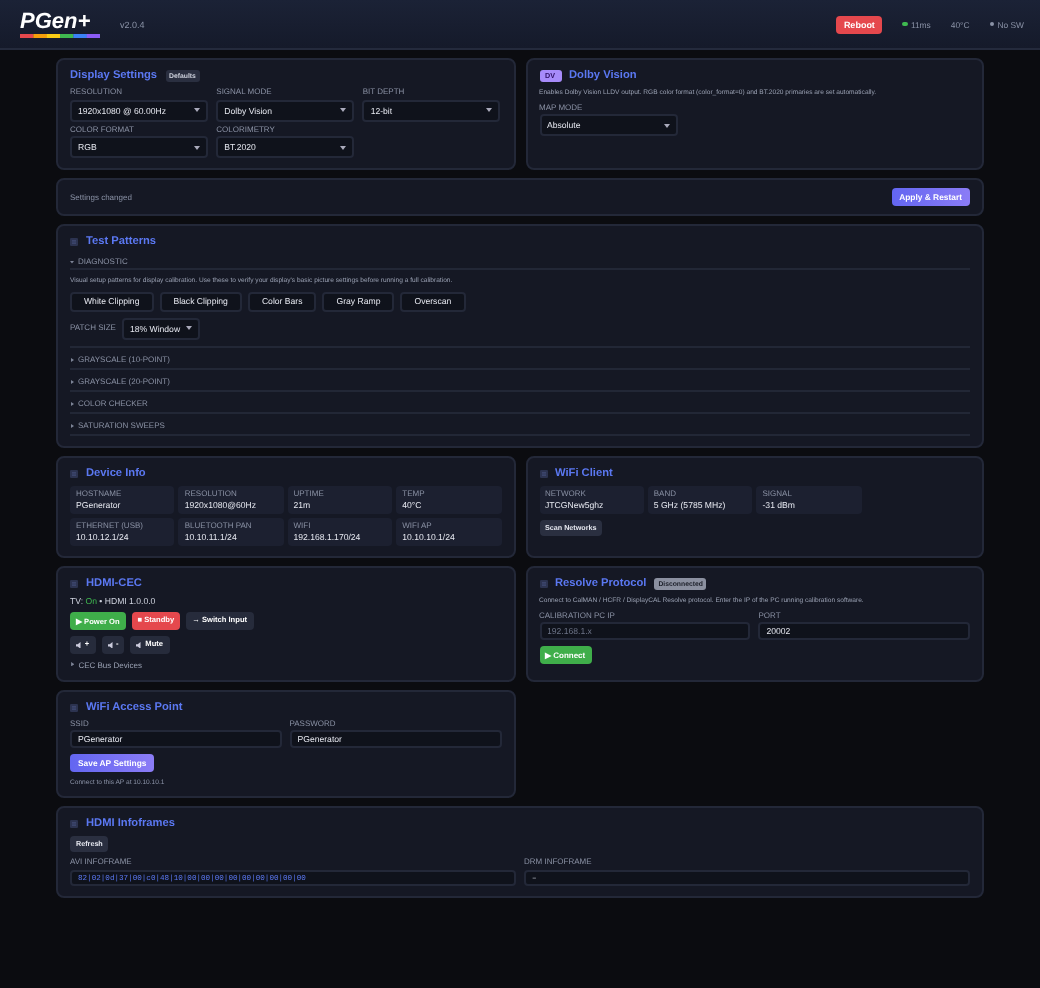  I want to click on rainbow-stripe-icon, so click(60, 35).